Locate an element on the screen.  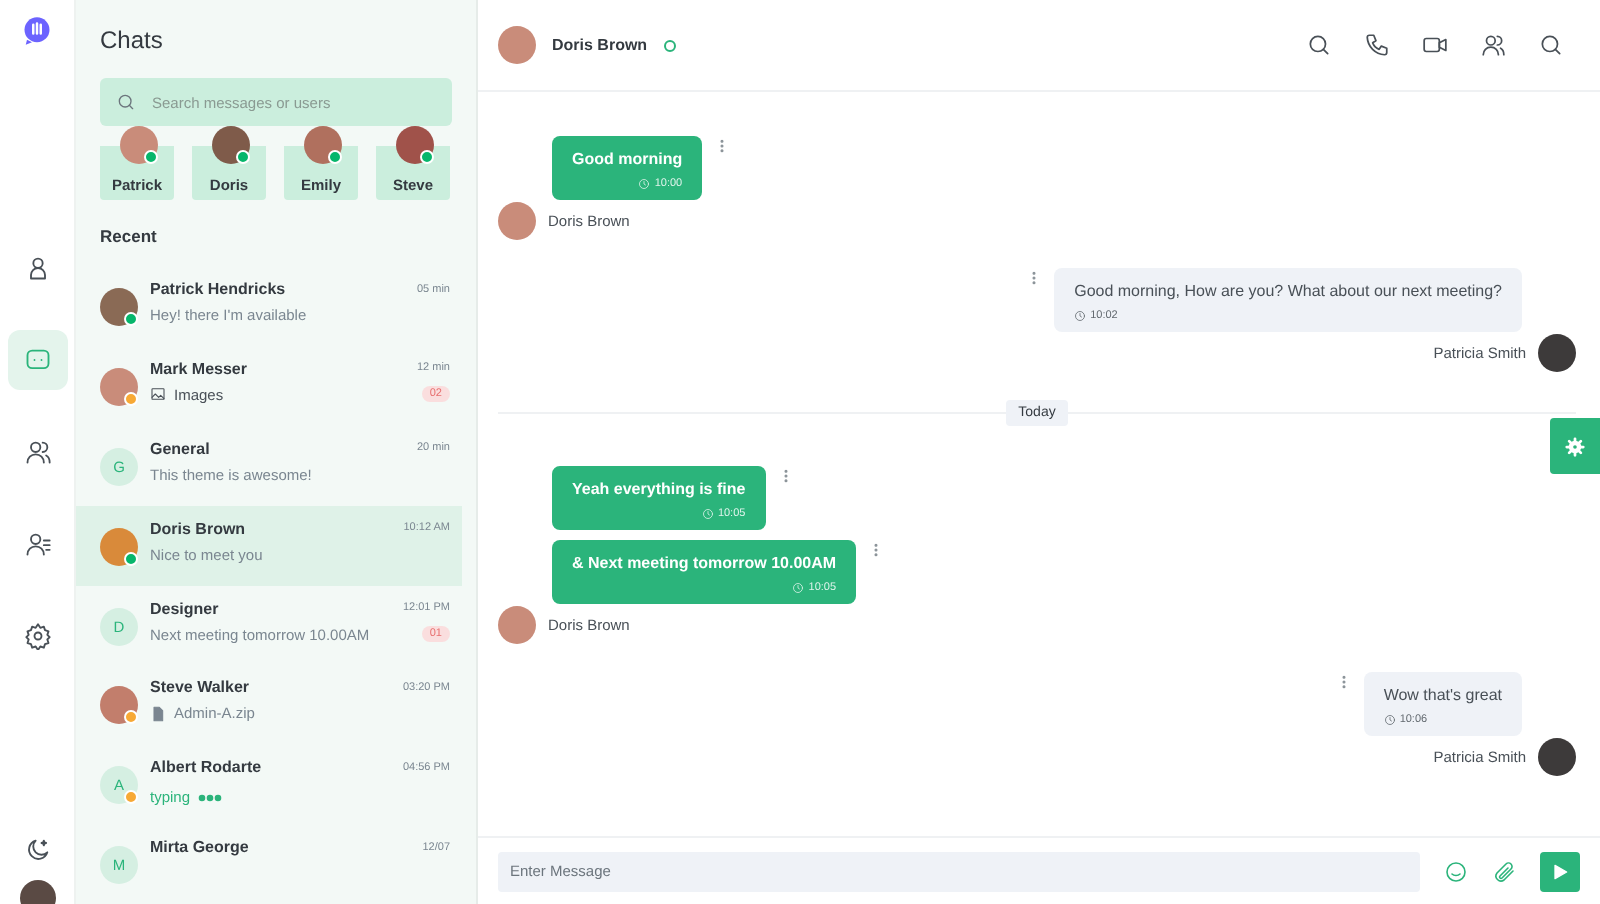
panel-title: Chats is located at coordinates (132, 40).